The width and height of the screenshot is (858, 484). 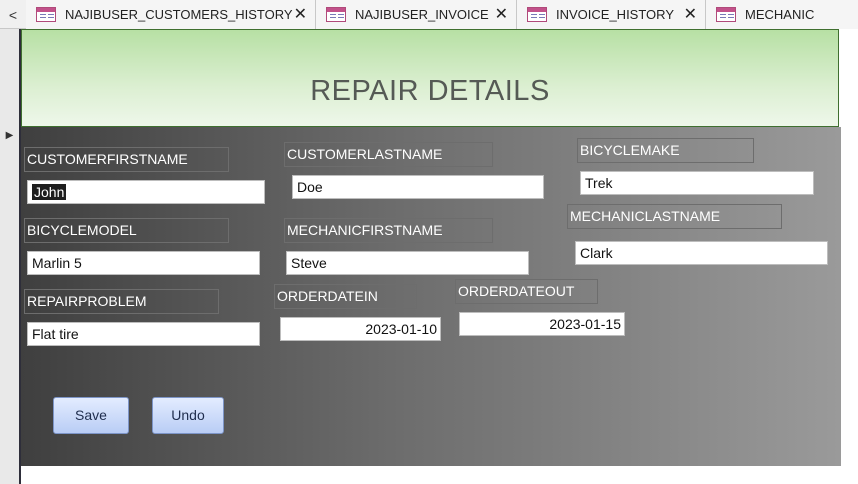 What do you see at coordinates (422, 14) in the screenshot?
I see `tab-label: NAJIBUSER_INVOICE` at bounding box center [422, 14].